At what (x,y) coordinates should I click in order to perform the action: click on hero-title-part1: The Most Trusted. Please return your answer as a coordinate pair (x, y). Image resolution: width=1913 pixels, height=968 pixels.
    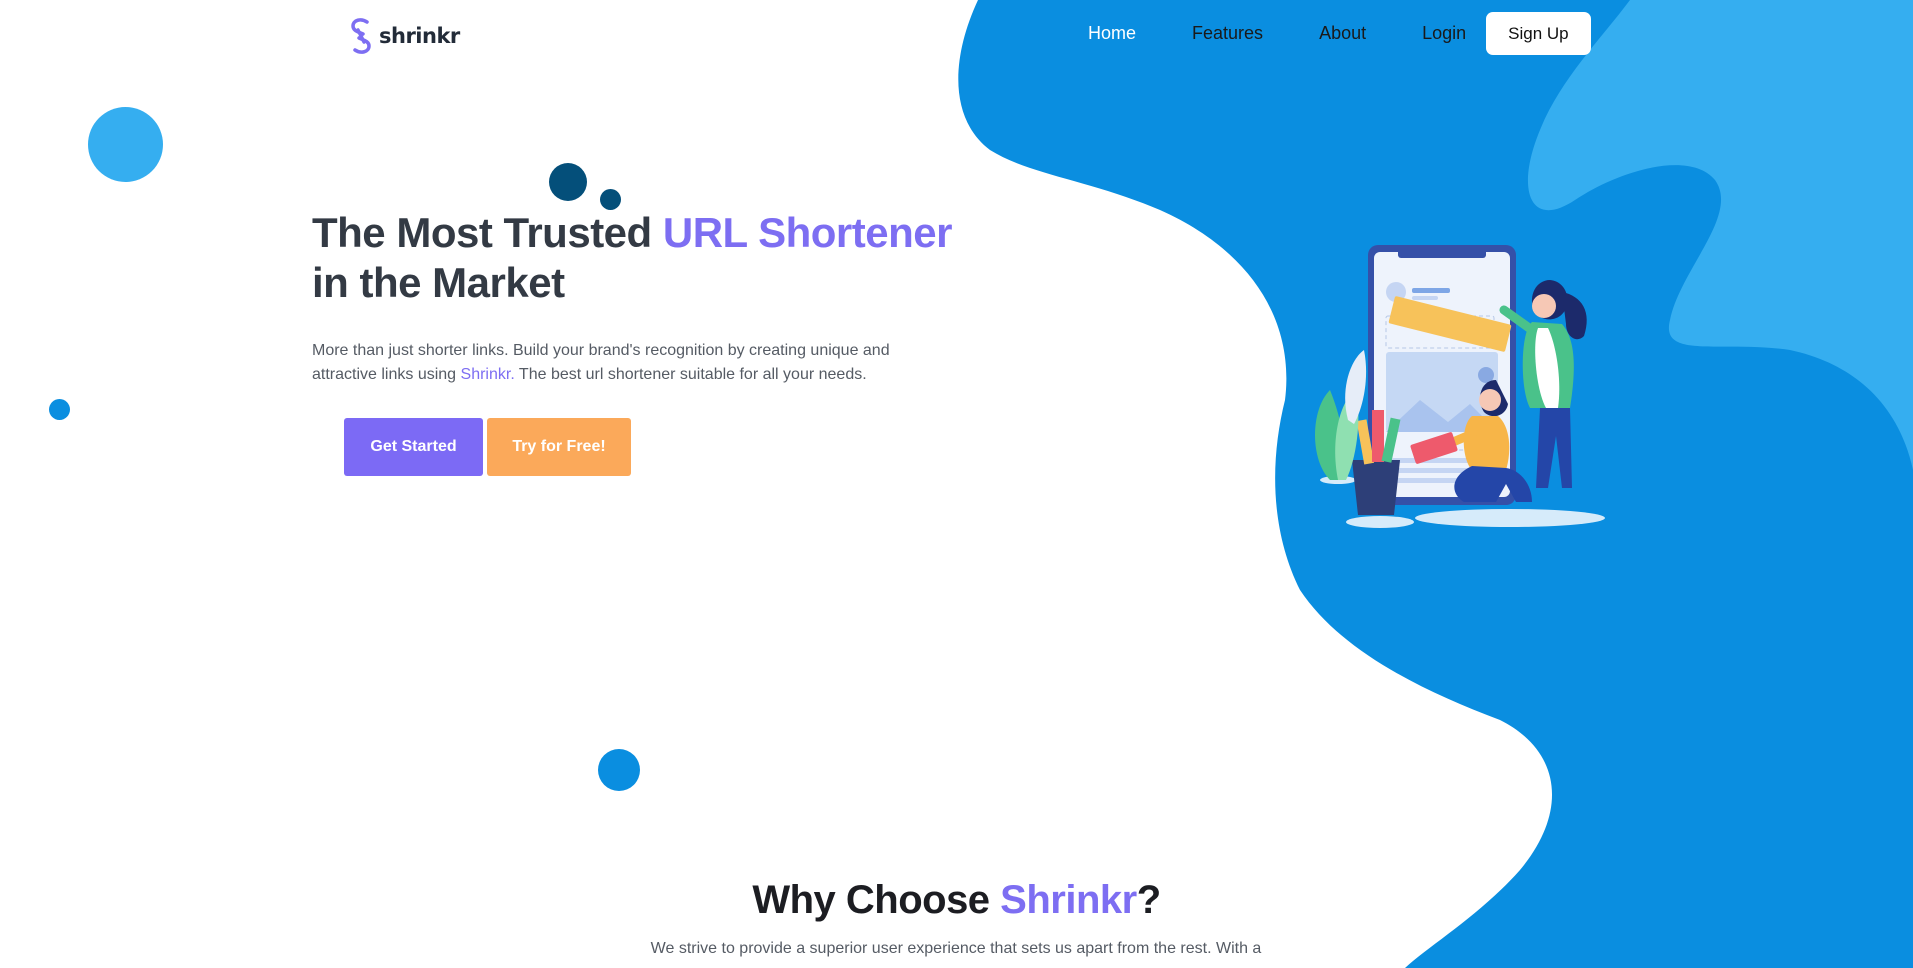
    Looking at the image, I should click on (487, 232).